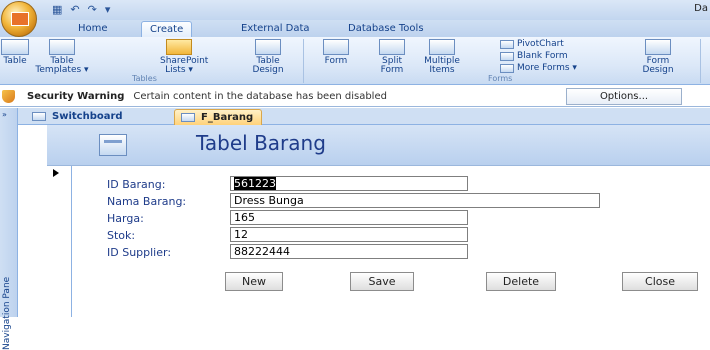  Describe the element at coordinates (4, 114) in the screenshot. I see `nav-pane-toggle-icon: »` at that location.